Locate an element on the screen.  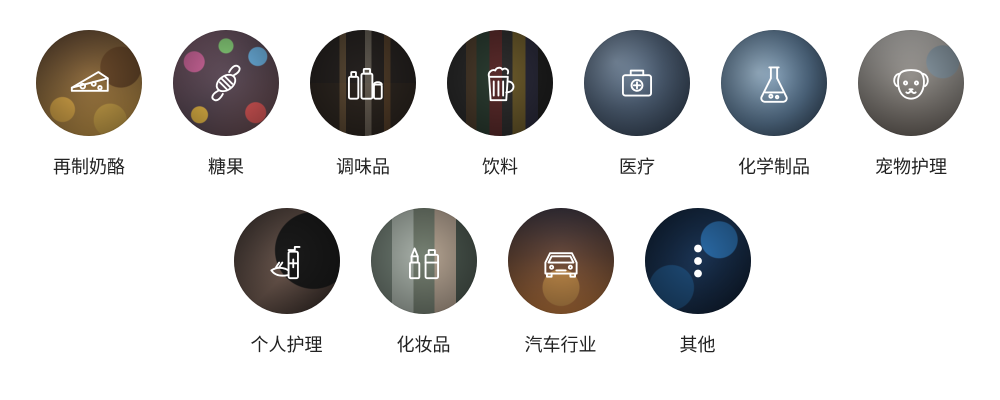
category-label: 化妆品 is located at coordinates (423, 345).